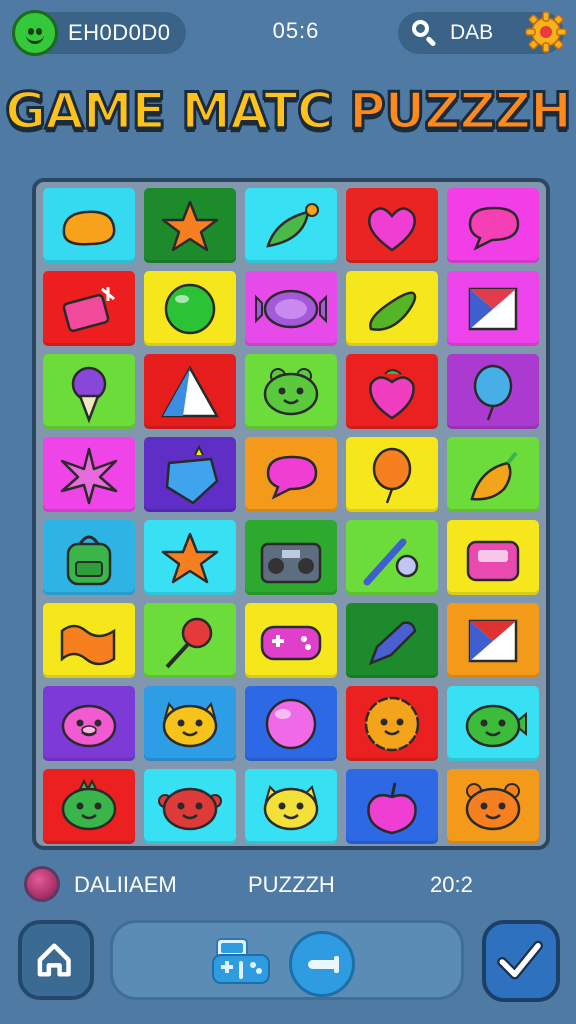  What do you see at coordinates (42, 884) in the screenshot?
I see `pink-gem-icon` at bounding box center [42, 884].